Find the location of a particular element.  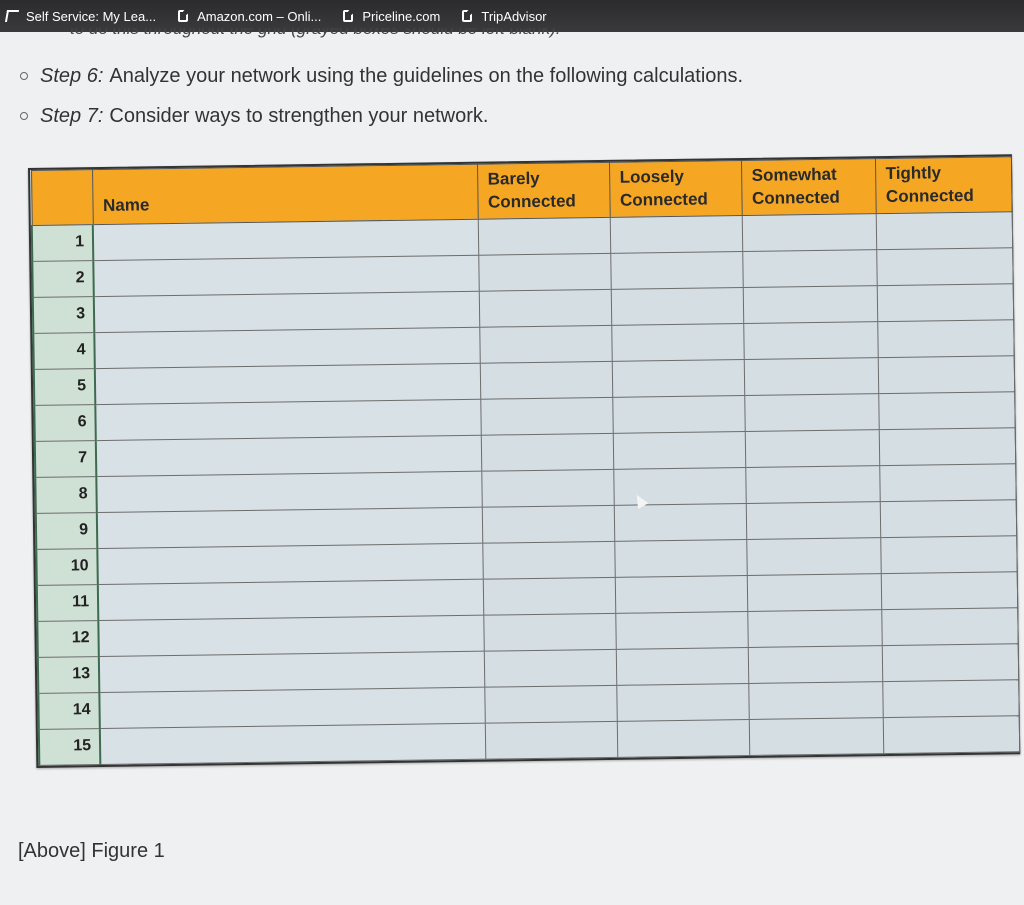

row-number: 5 is located at coordinates (64, 387).